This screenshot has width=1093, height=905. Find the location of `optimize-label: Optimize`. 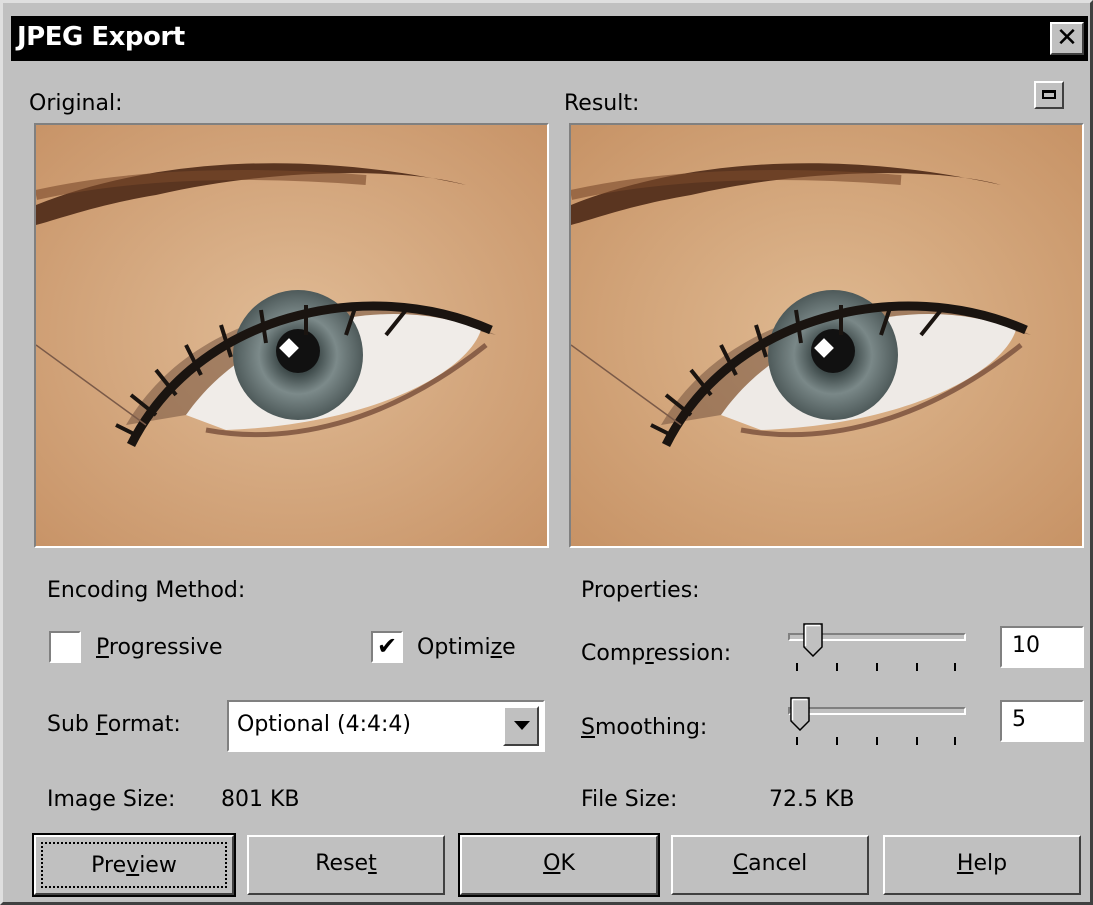

optimize-label: Optimize is located at coordinates (466, 647).